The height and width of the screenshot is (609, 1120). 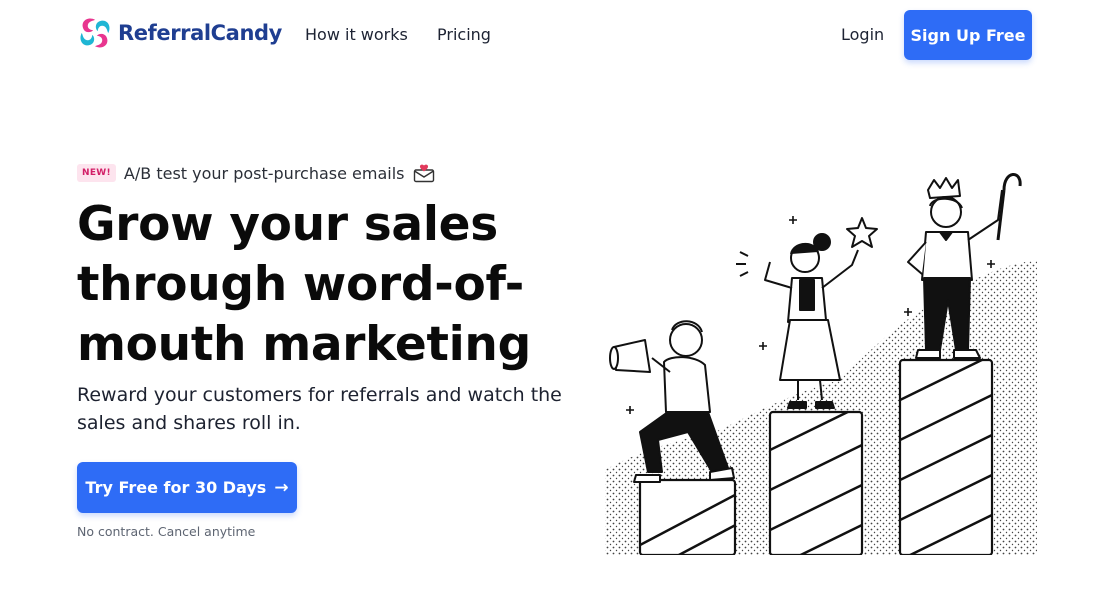 What do you see at coordinates (264, 173) in the screenshot?
I see `announcement-text: A/B test your post-purchase emails` at bounding box center [264, 173].